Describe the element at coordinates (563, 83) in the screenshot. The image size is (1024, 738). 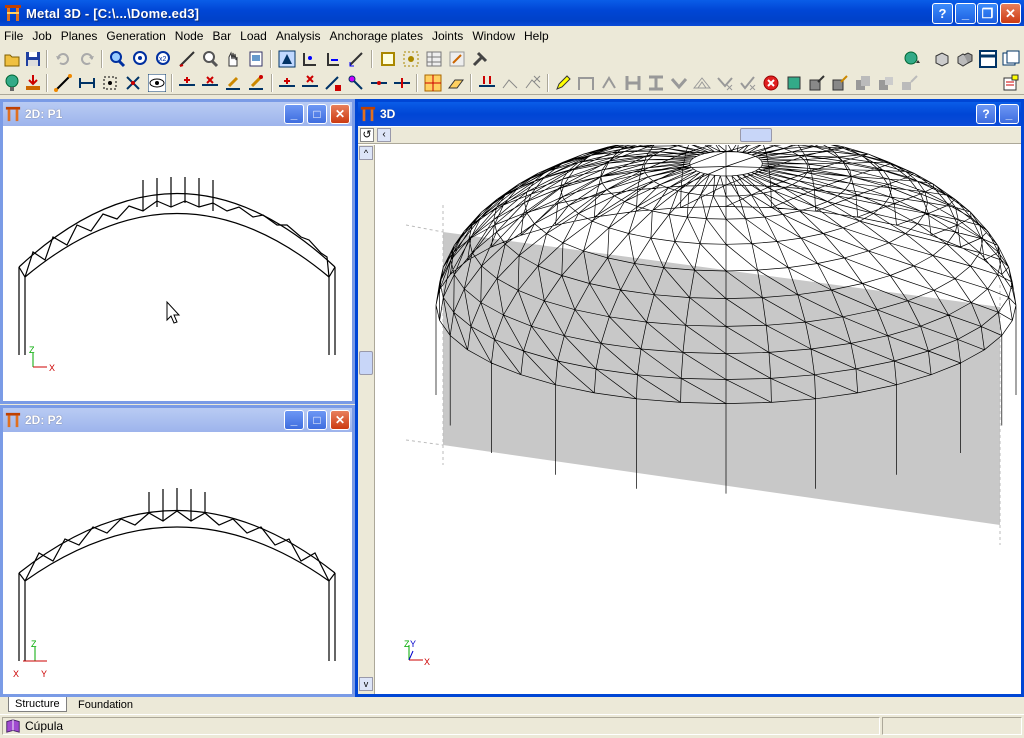
I see `pencil-icon` at that location.